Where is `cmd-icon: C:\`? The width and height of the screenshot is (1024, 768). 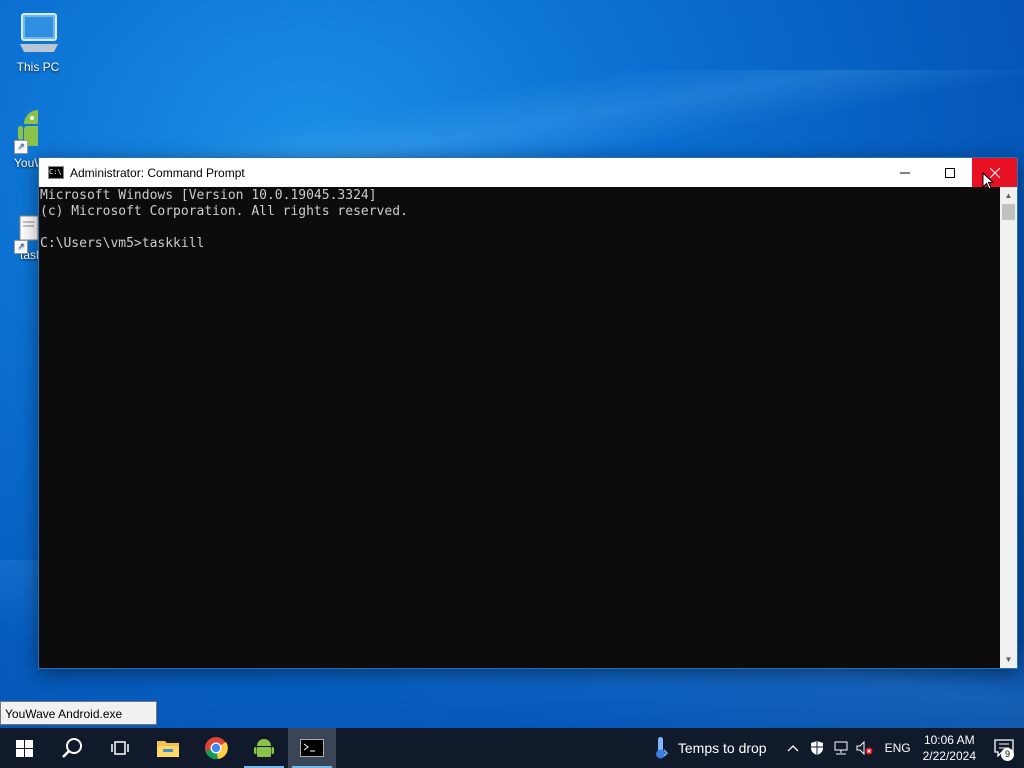
cmd-icon: C:\ is located at coordinates (56, 172).